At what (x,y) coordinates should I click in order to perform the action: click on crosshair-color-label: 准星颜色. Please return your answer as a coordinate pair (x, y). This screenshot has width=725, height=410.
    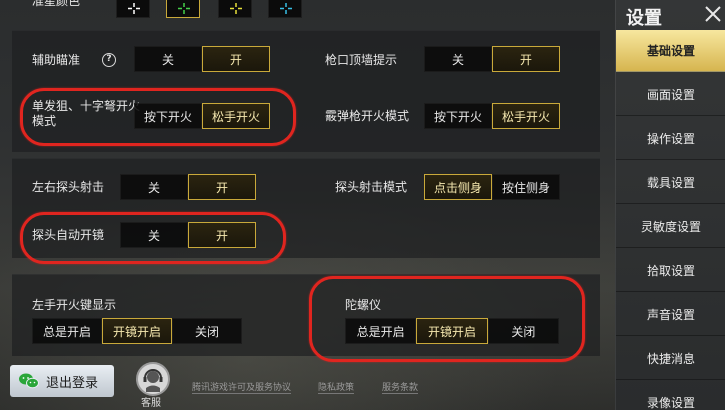
    Looking at the image, I should click on (56, 4).